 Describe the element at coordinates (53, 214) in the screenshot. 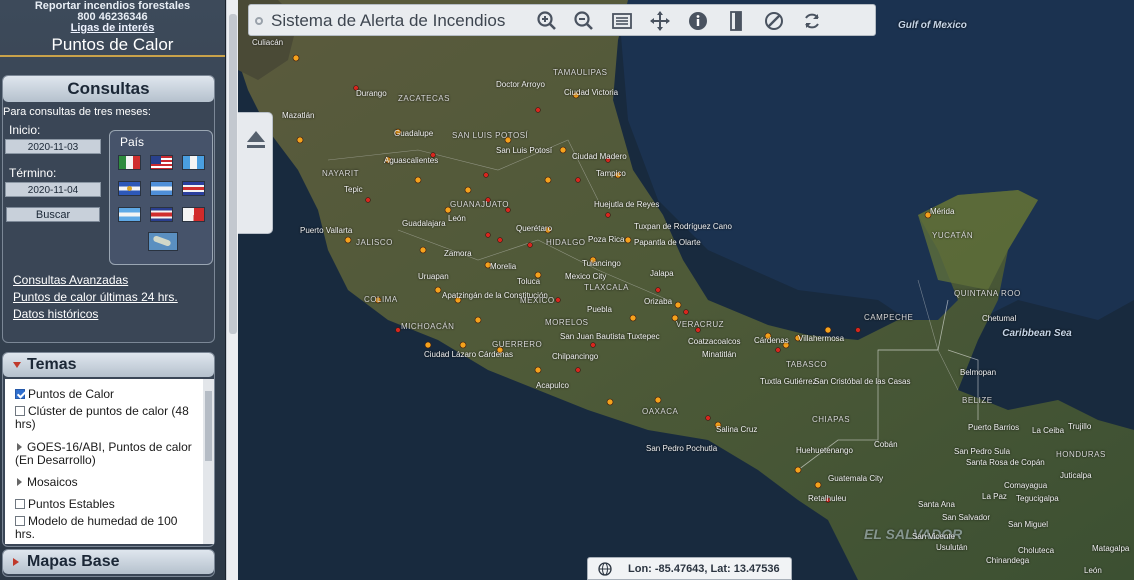

I see `buscar-button: Buscar` at that location.